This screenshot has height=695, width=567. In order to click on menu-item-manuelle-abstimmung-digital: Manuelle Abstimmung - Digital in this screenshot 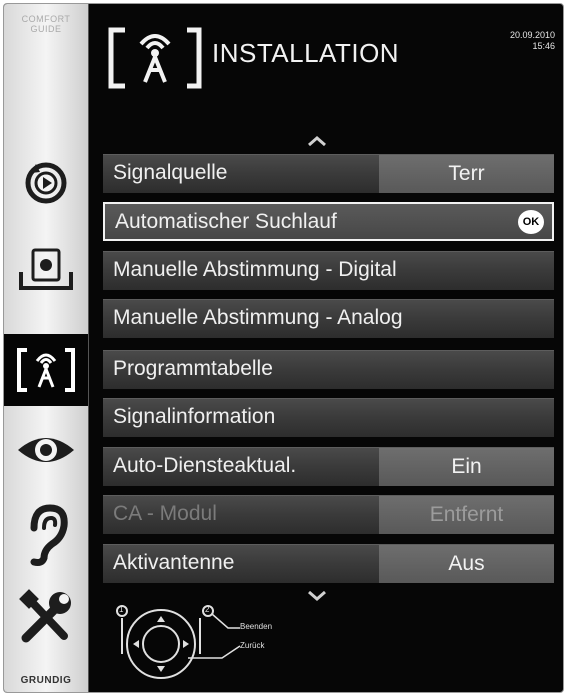, I will do `click(328, 270)`.